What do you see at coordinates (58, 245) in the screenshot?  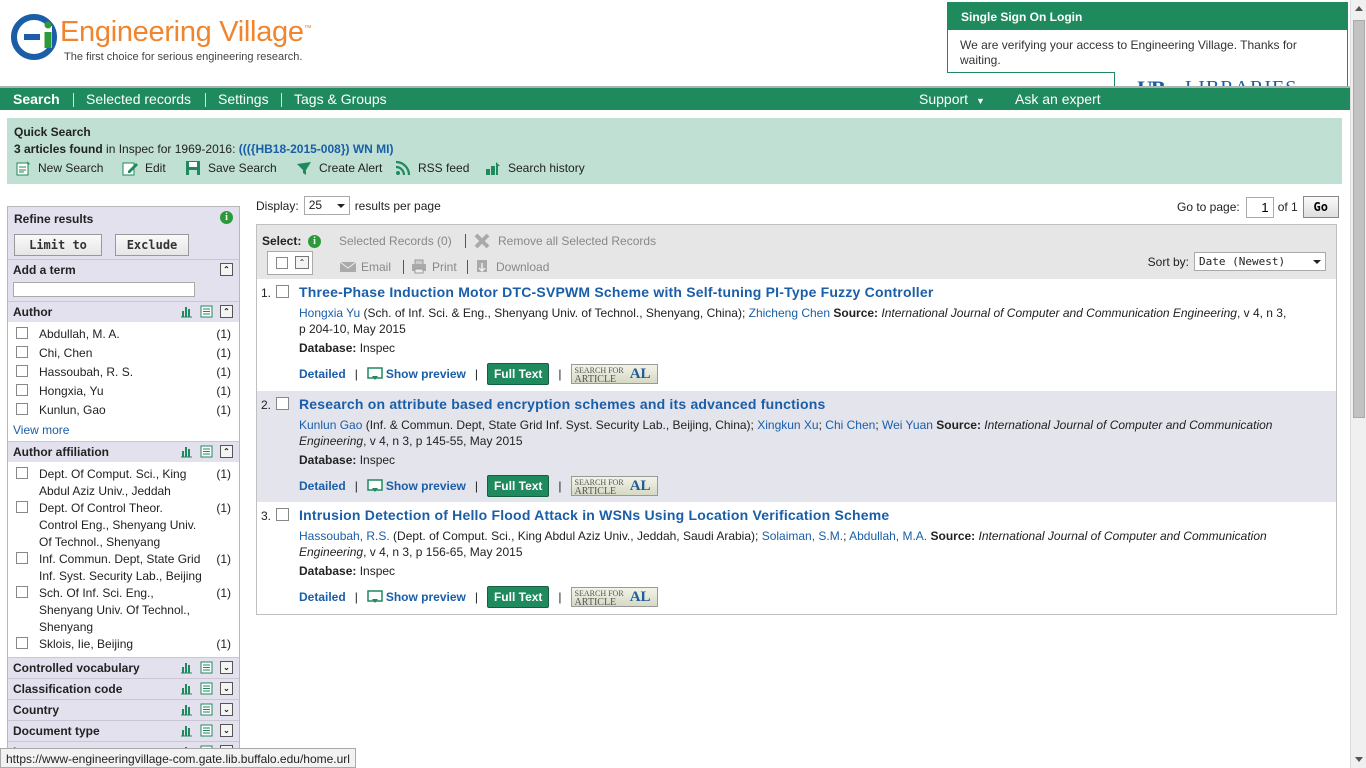 I see `limit-to-button: Limit to` at bounding box center [58, 245].